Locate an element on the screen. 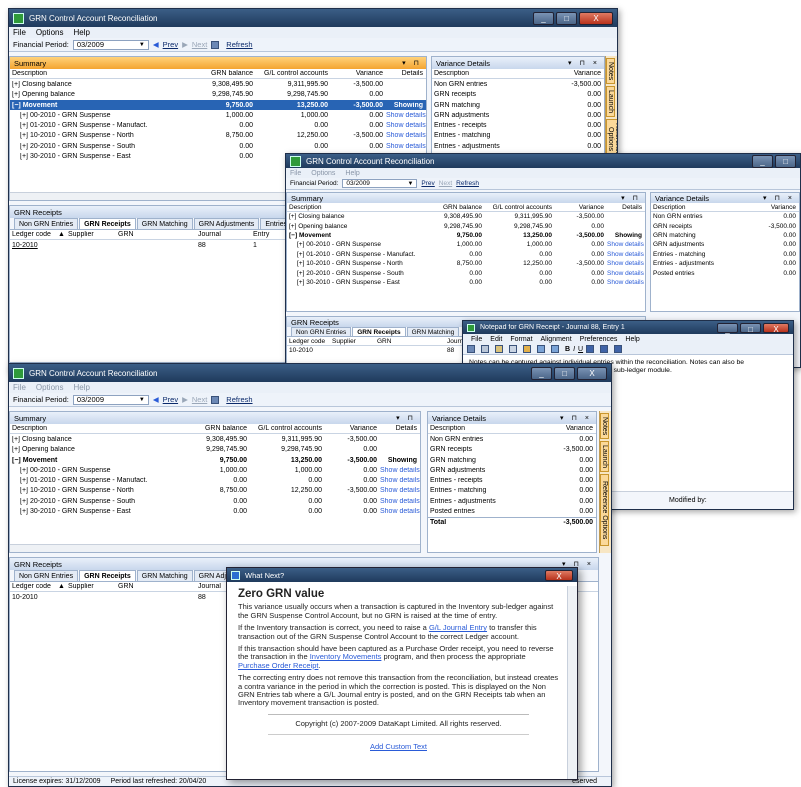 This screenshot has height=787, width=801. variance-row: Non GRN entries -3,500.00 is located at coordinates (518, 84).